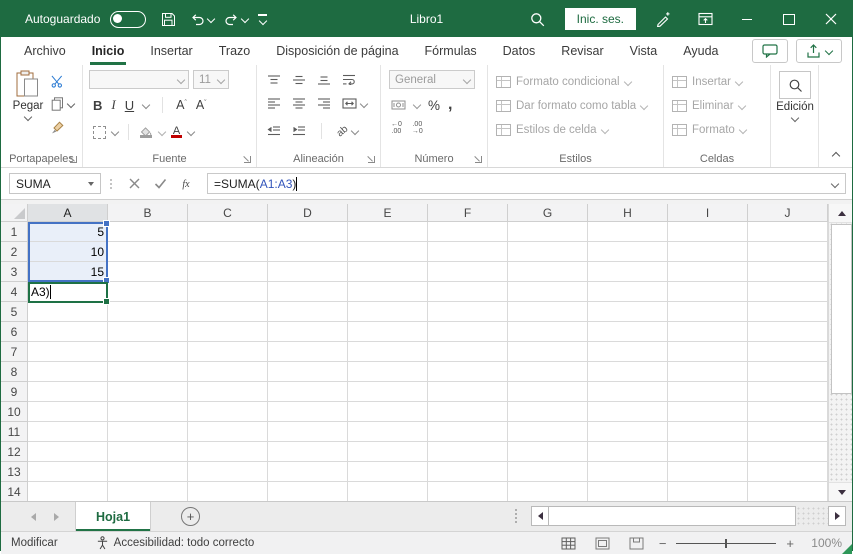 The image size is (853, 554). What do you see at coordinates (148, 332) in the screenshot?
I see `cell-B6` at bounding box center [148, 332].